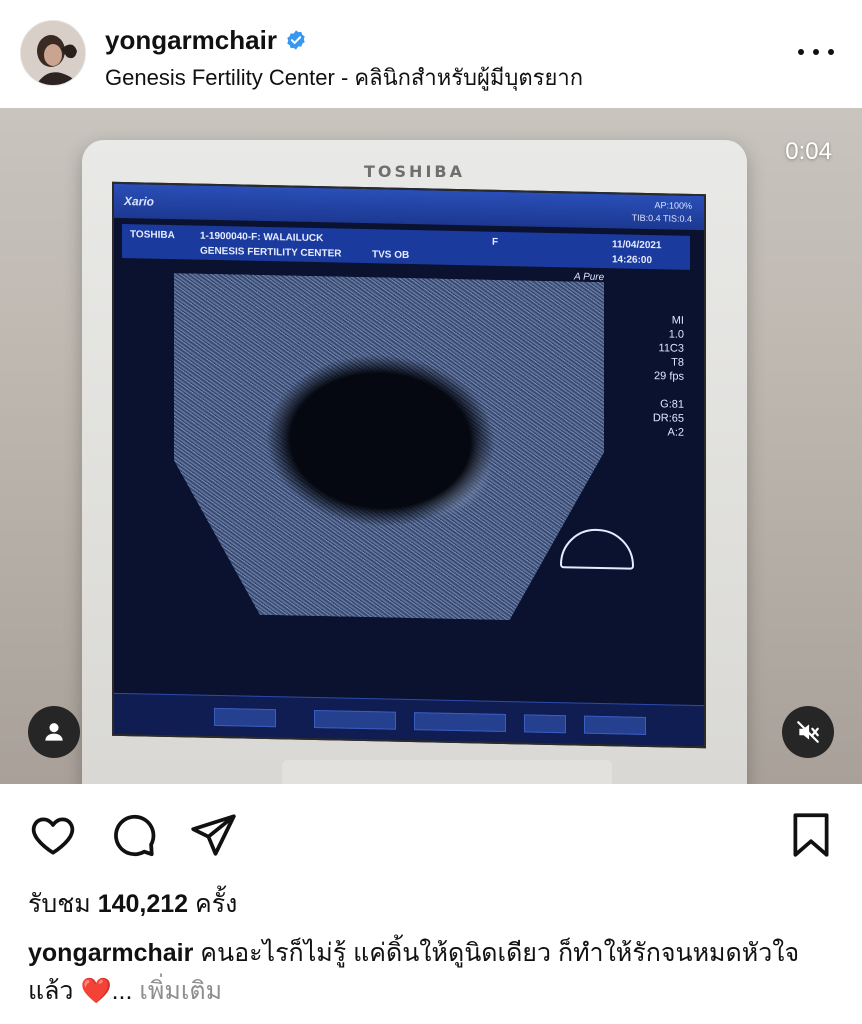 This screenshot has height=1024, width=862. What do you see at coordinates (637, 245) in the screenshot?
I see `scan-date: 11/04/2021` at bounding box center [637, 245].